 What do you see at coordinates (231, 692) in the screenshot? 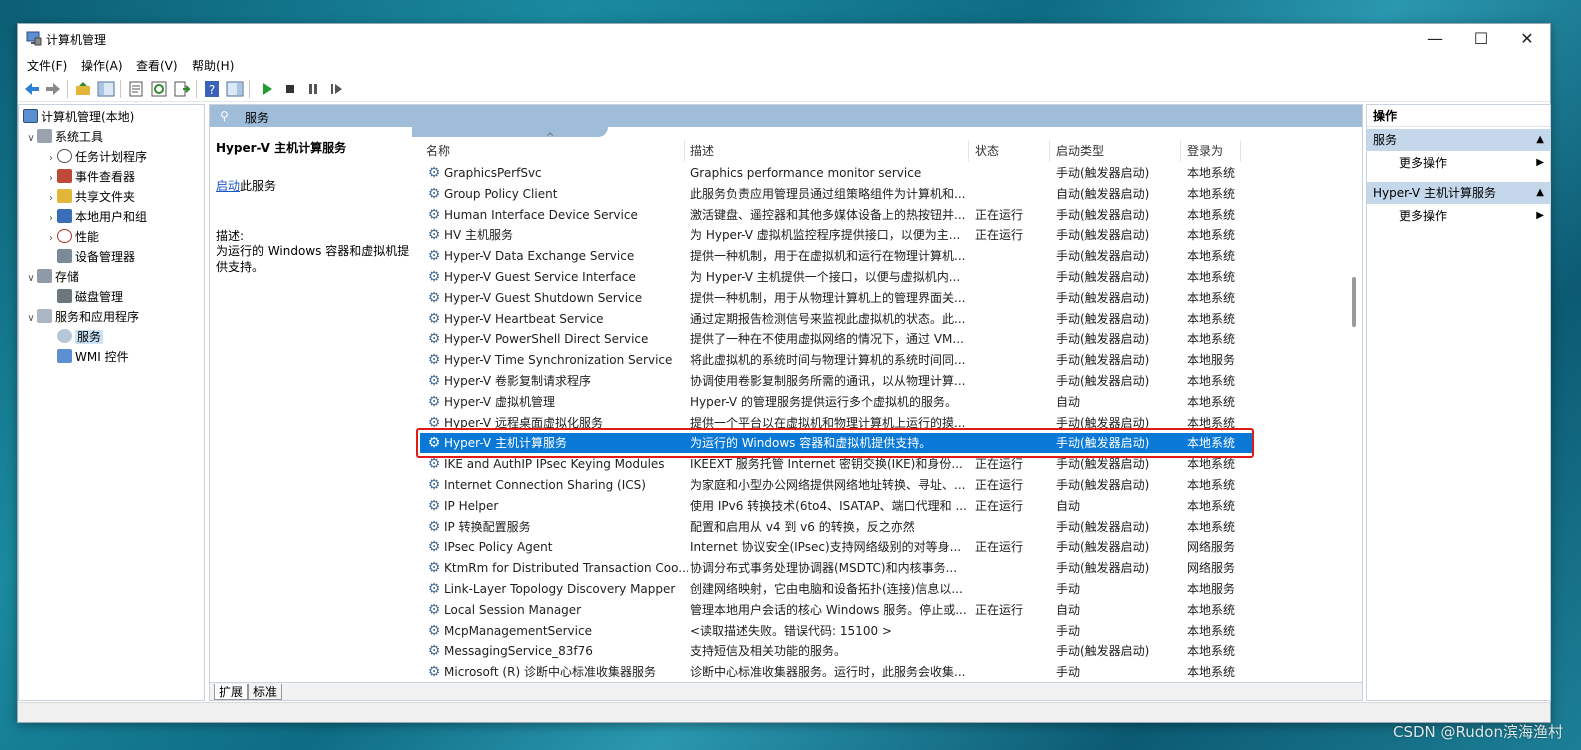
I see `tab-extended: 扩展` at bounding box center [231, 692].